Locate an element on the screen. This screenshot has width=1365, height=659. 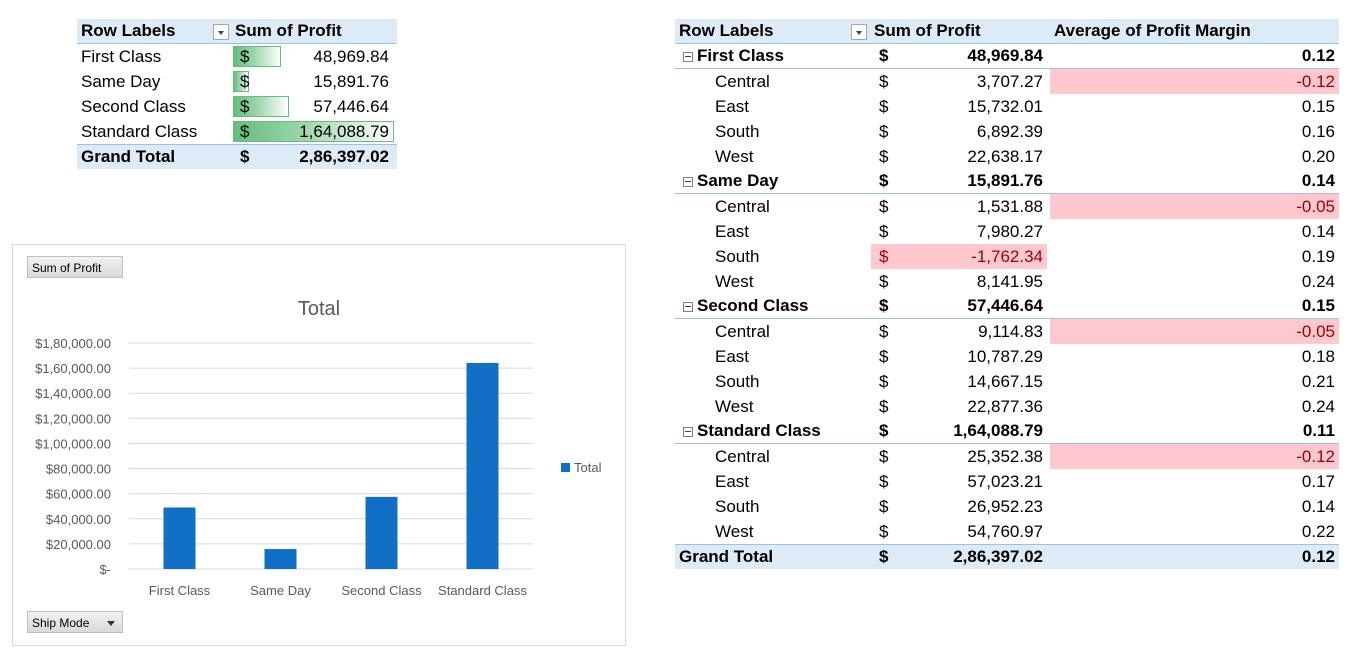
region-profit: 10,787.29 is located at coordinates (1005, 356).